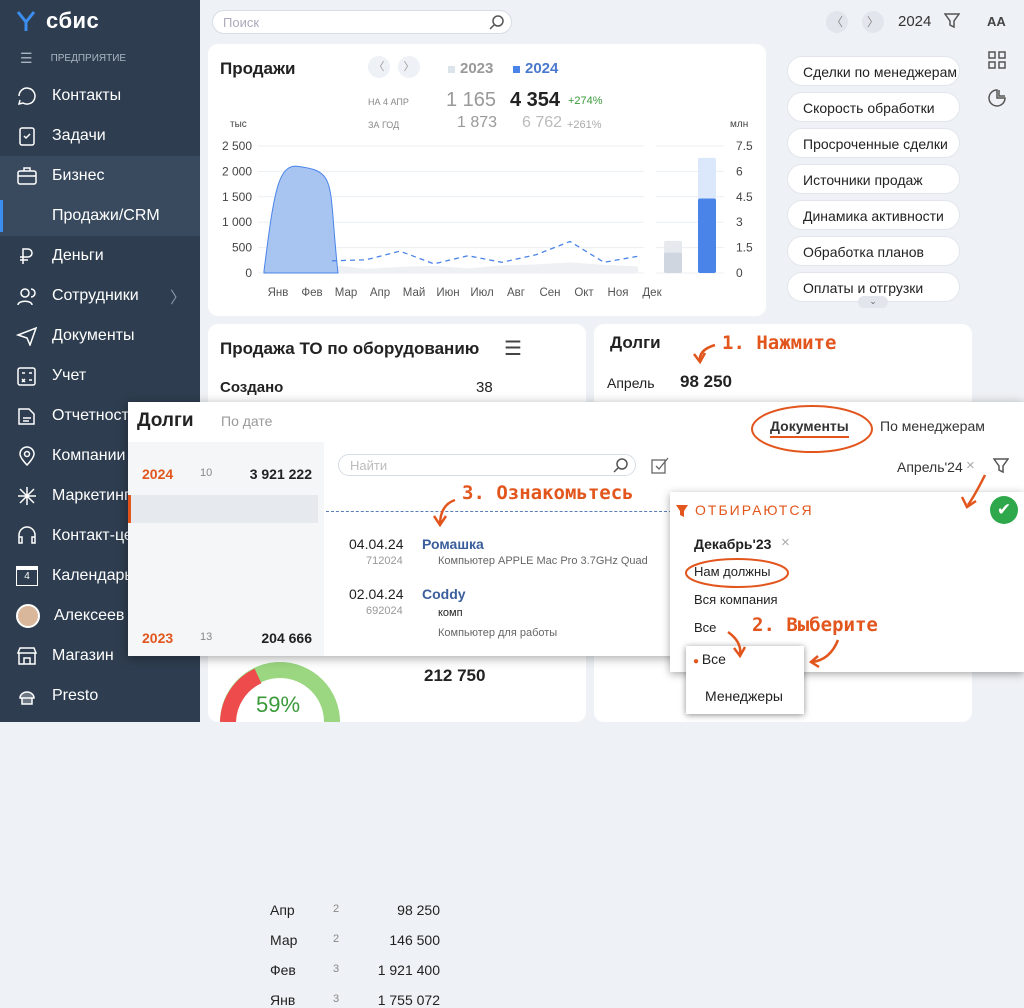  Describe the element at coordinates (355, 910) in the screenshot. I see `month-row: Апр 2 98 250` at that location.